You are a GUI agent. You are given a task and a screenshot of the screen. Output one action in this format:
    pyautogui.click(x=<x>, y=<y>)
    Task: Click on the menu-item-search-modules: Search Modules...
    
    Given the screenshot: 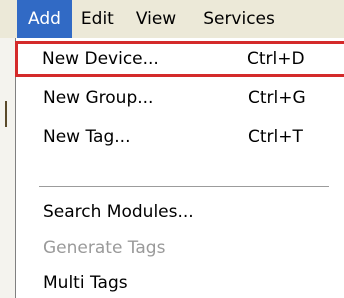 What is the action you would take?
    pyautogui.click(x=180, y=212)
    